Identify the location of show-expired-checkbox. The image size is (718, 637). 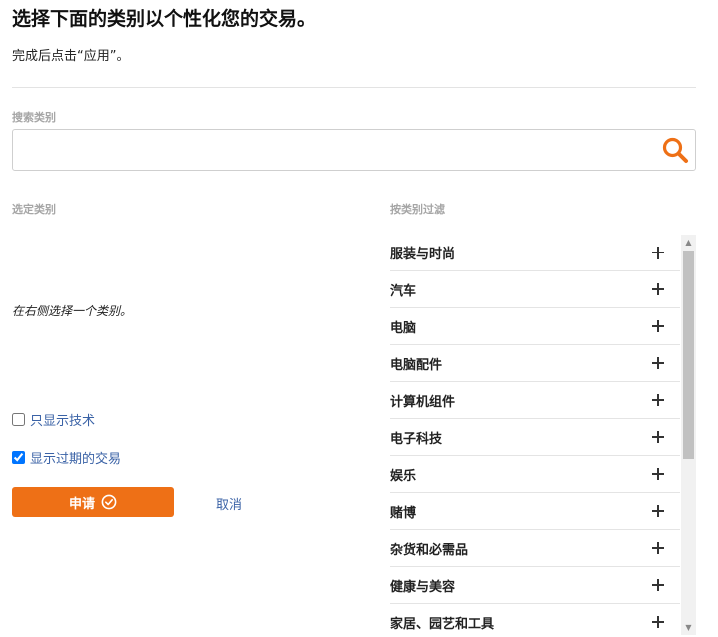
(18, 457).